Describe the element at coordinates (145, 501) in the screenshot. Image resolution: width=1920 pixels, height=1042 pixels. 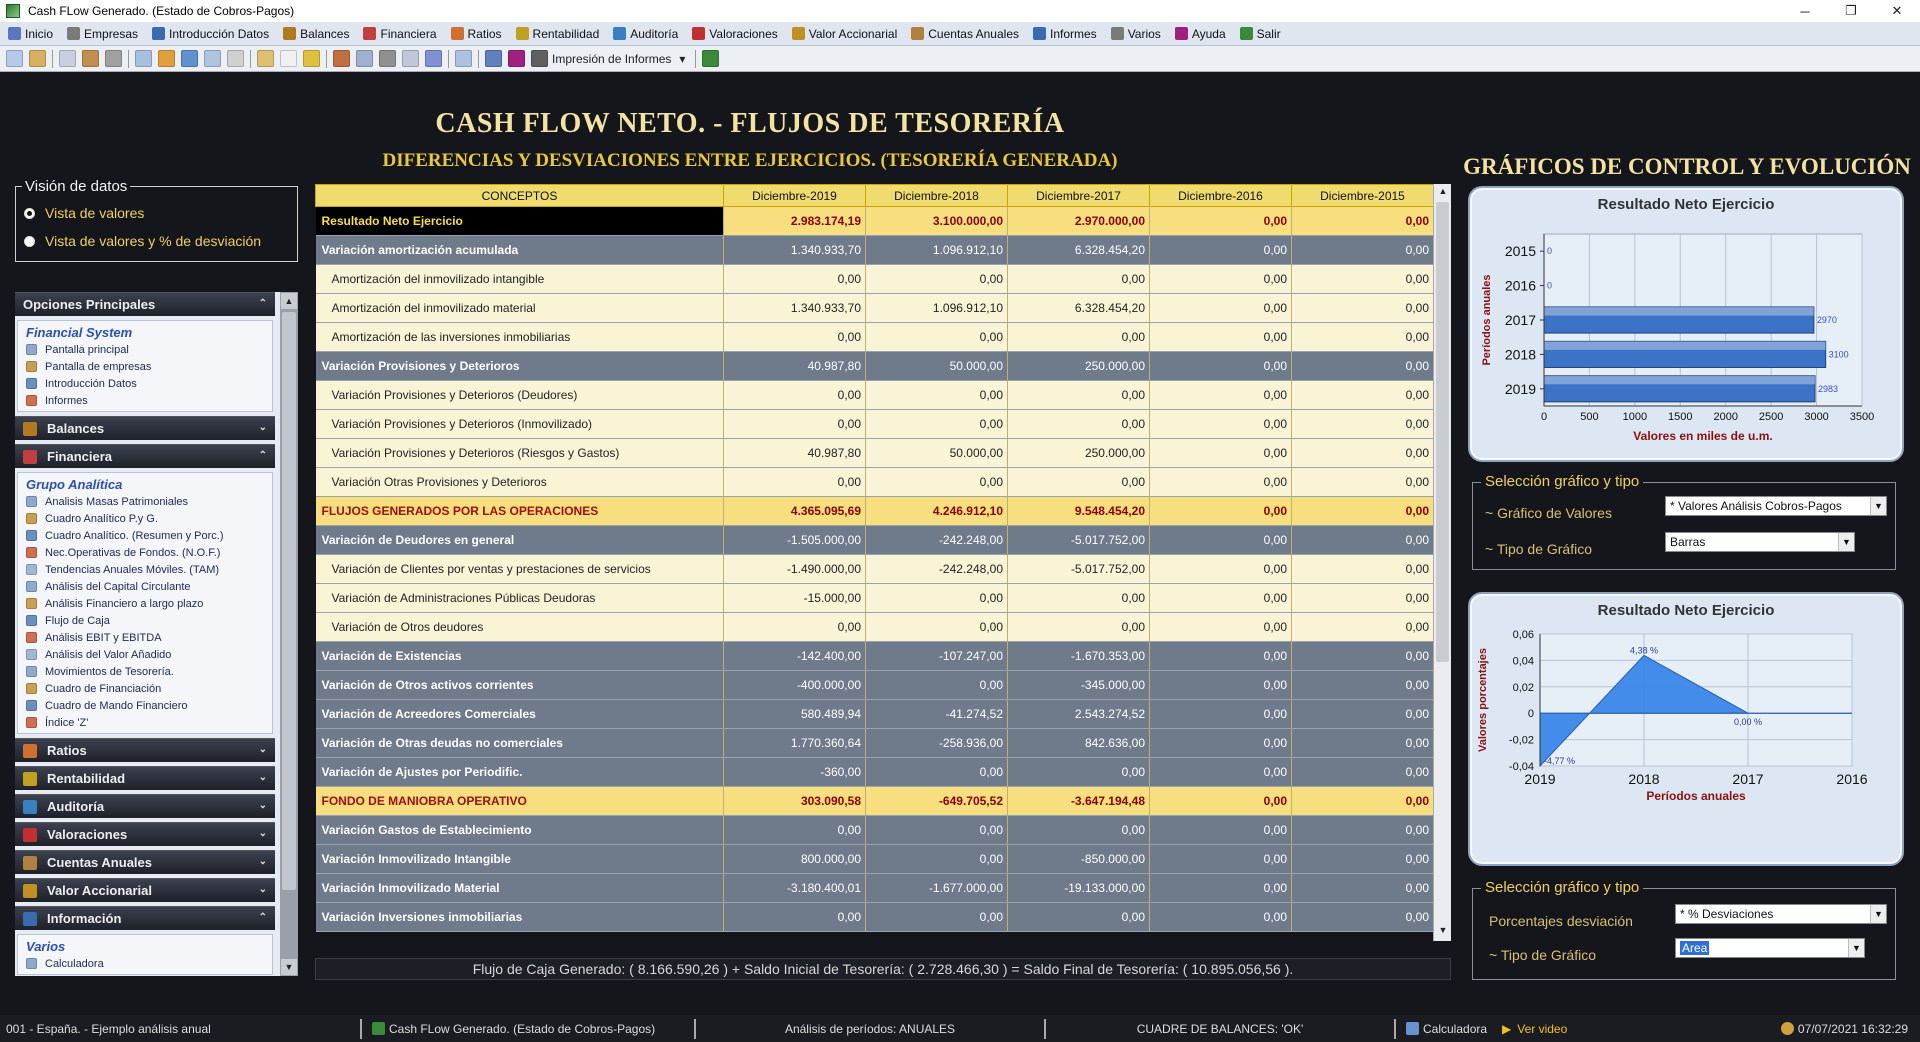
I see `sidebar-item-analisis-masas-patrimoniales: Analisis Masas Patrimoniales` at that location.